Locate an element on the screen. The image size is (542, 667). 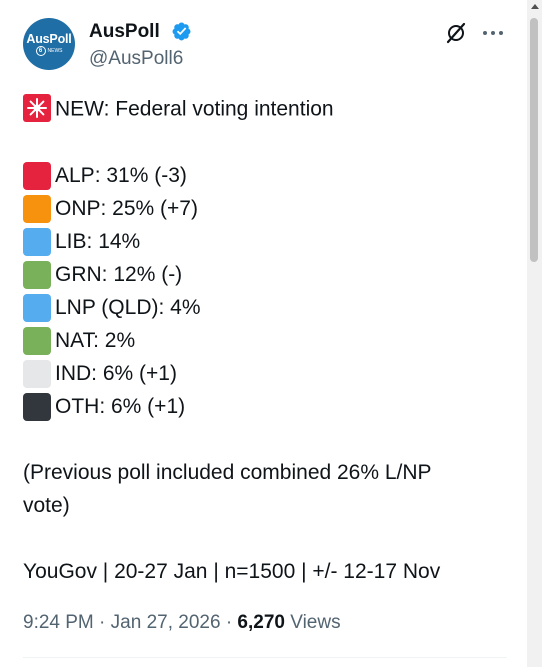
orange-square-icon is located at coordinates (37, 208).